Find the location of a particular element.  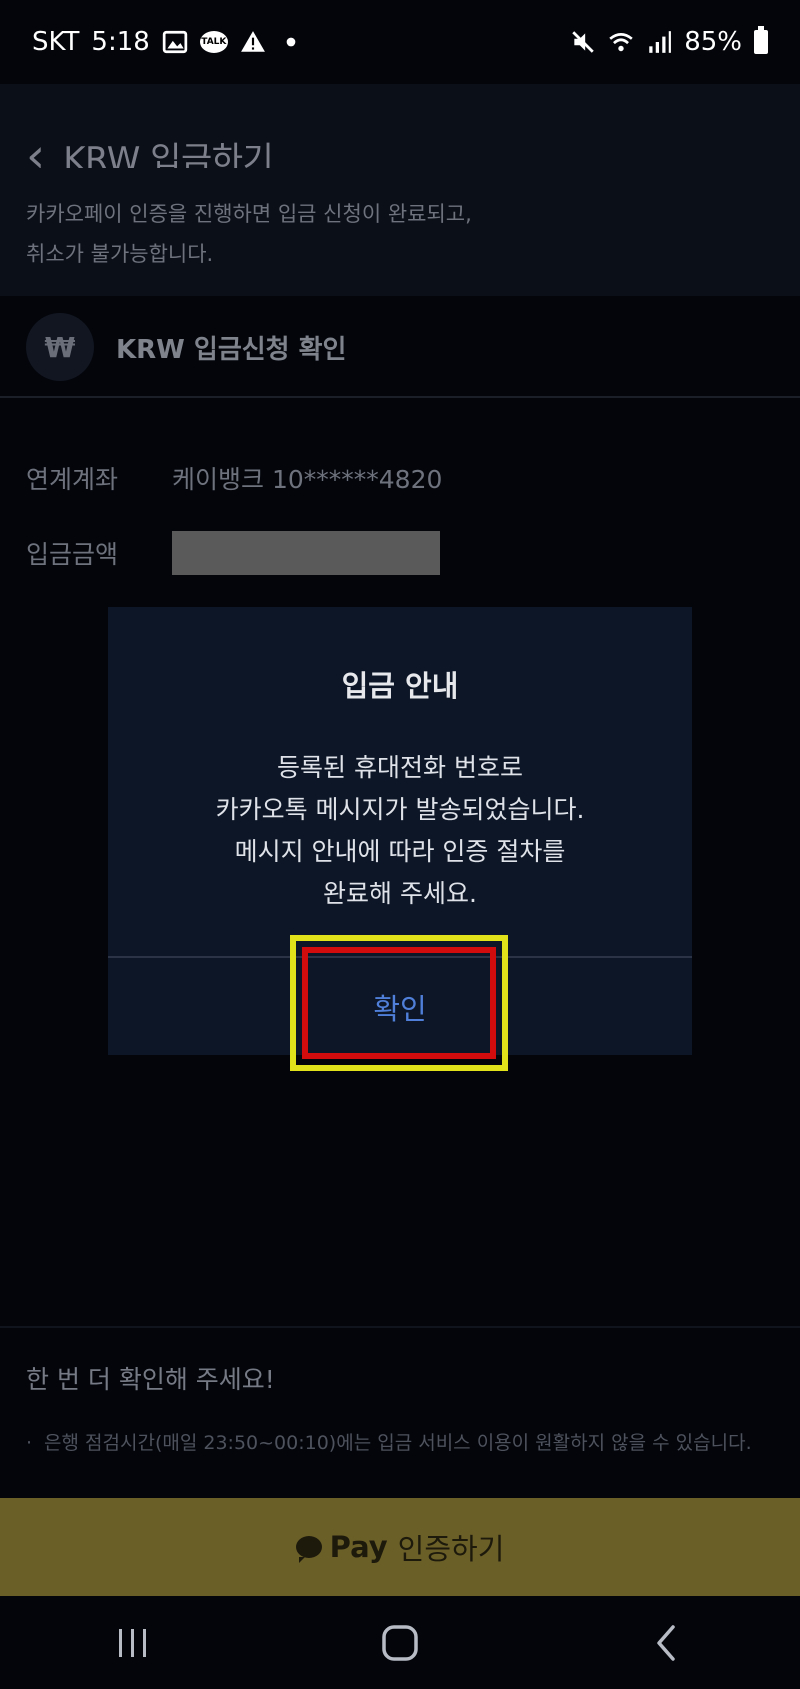

footer-divider is located at coordinates (400, 1327).